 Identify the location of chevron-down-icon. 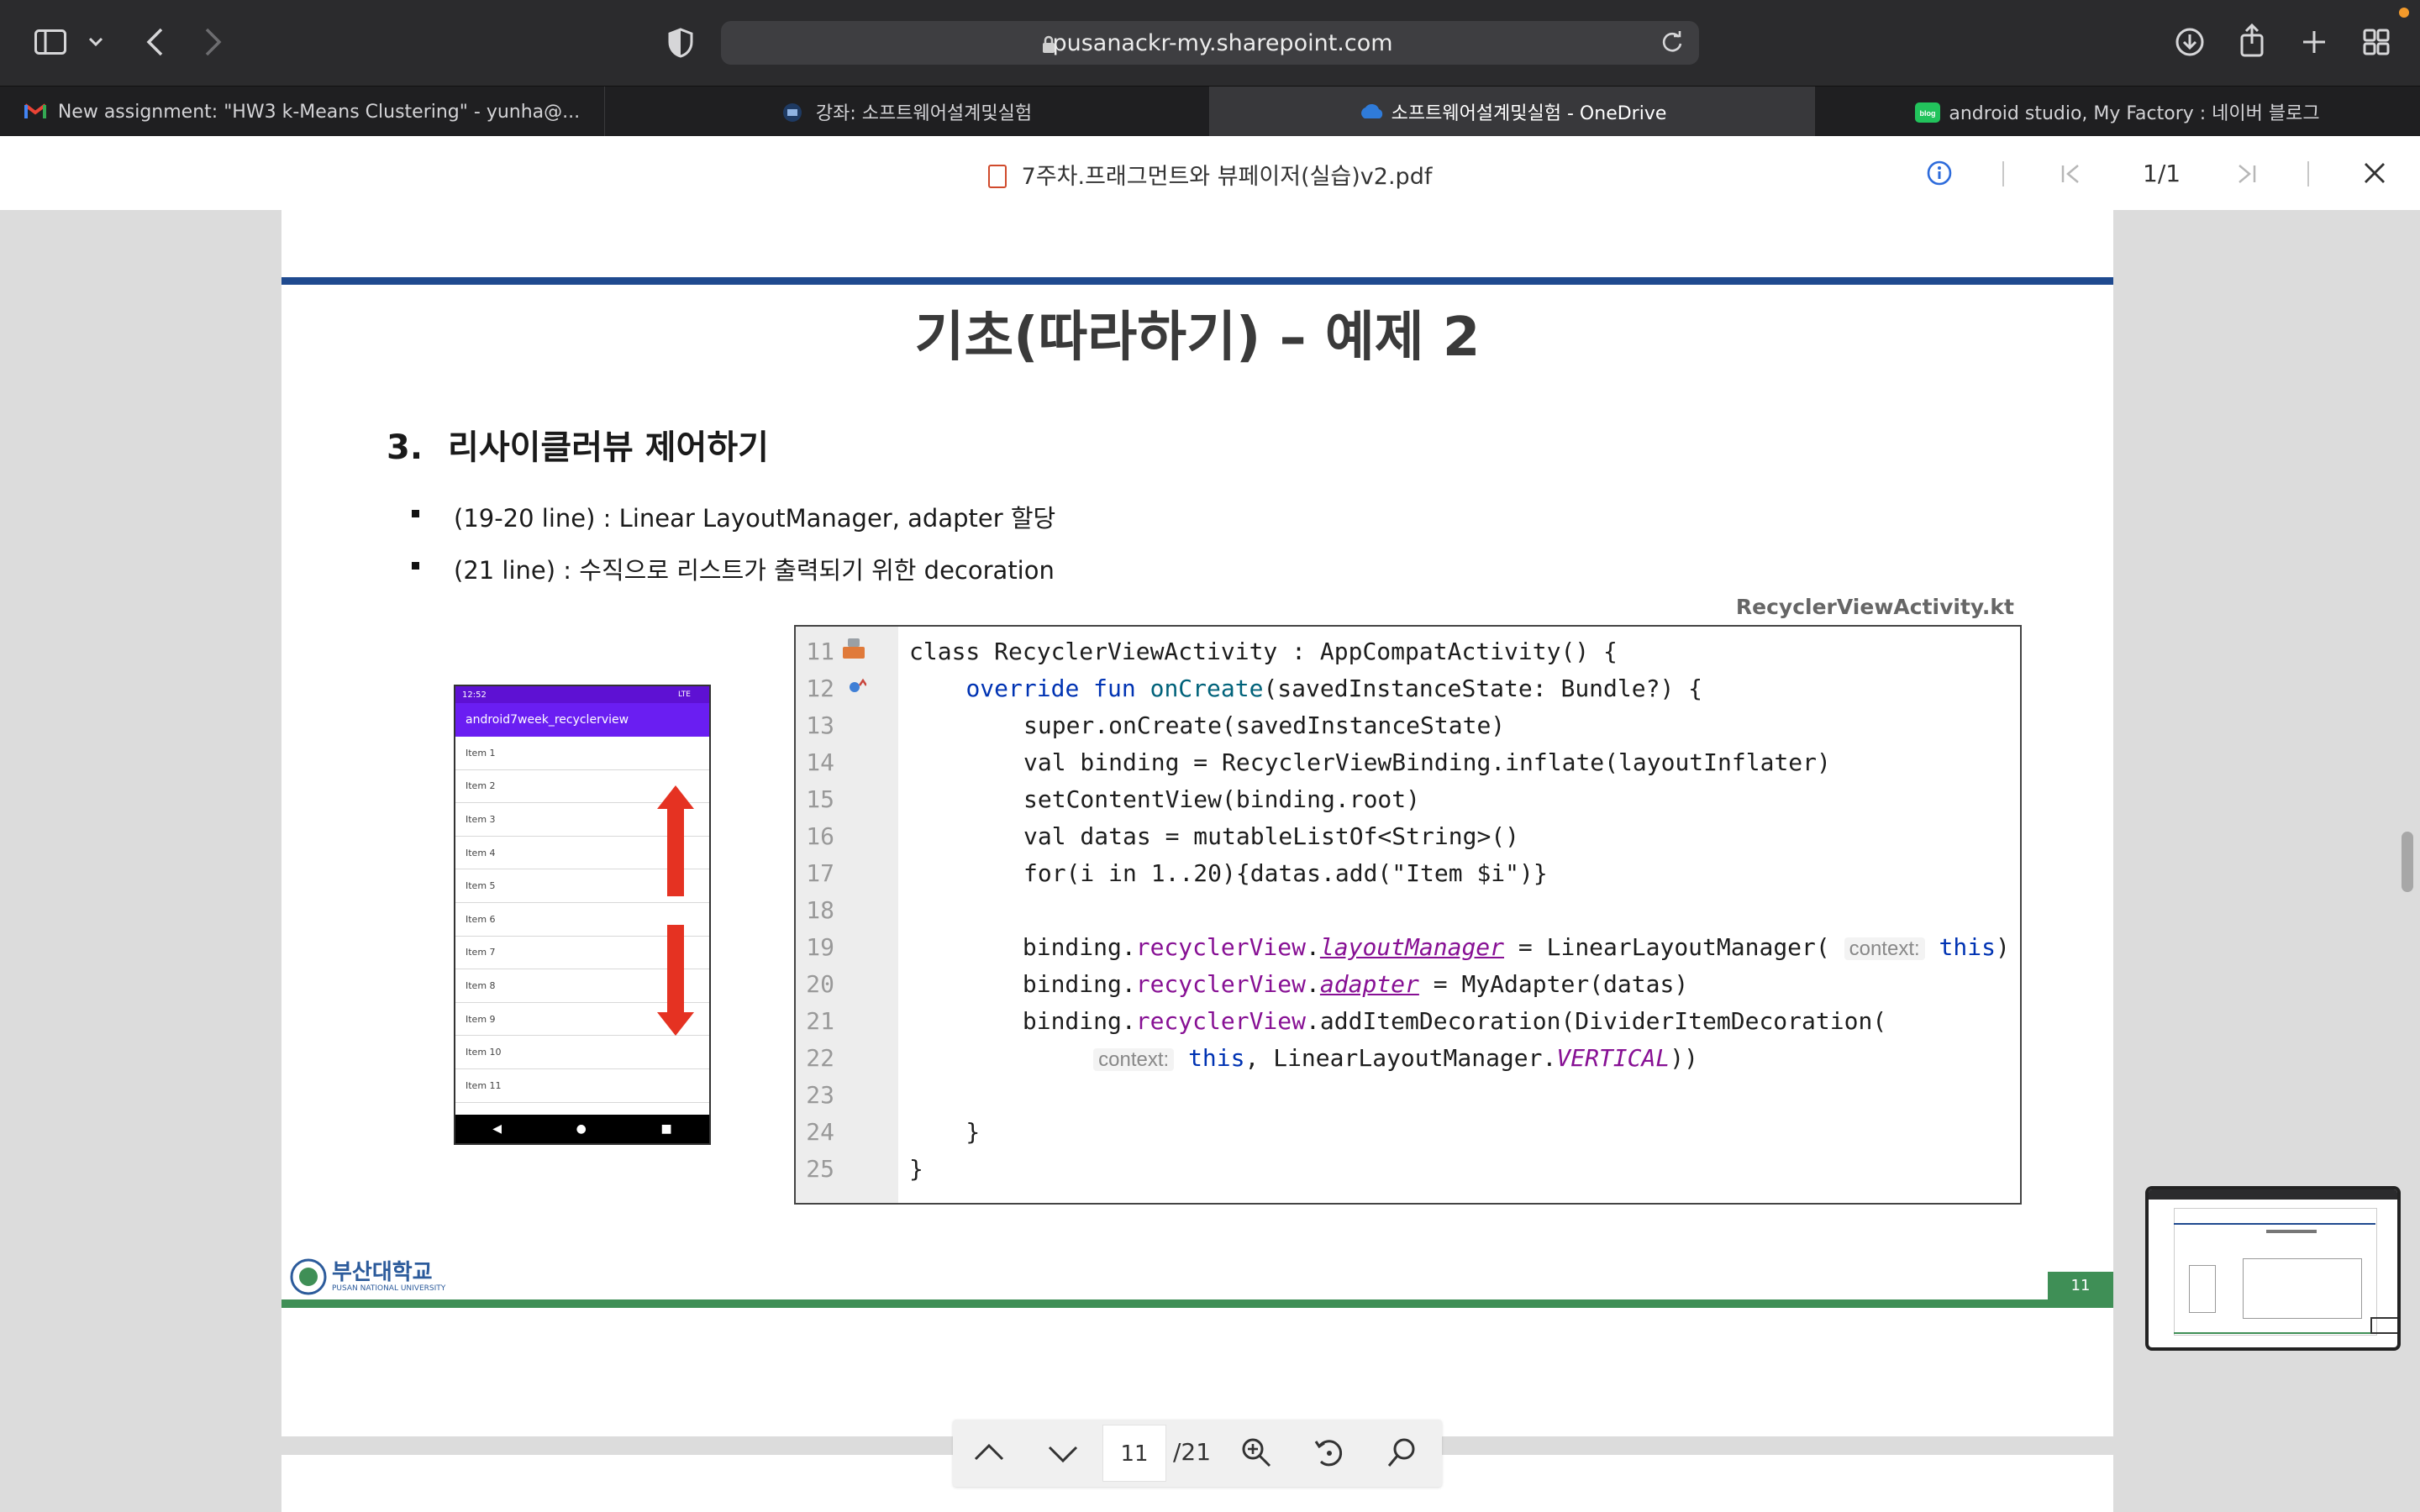
(96, 42).